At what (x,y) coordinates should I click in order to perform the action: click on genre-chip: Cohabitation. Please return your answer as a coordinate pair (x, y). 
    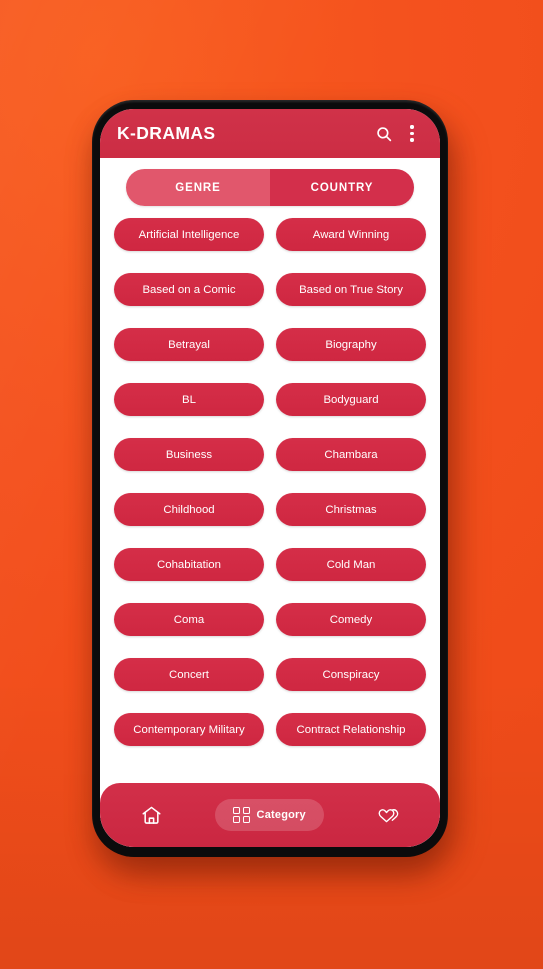
    Looking at the image, I should click on (189, 564).